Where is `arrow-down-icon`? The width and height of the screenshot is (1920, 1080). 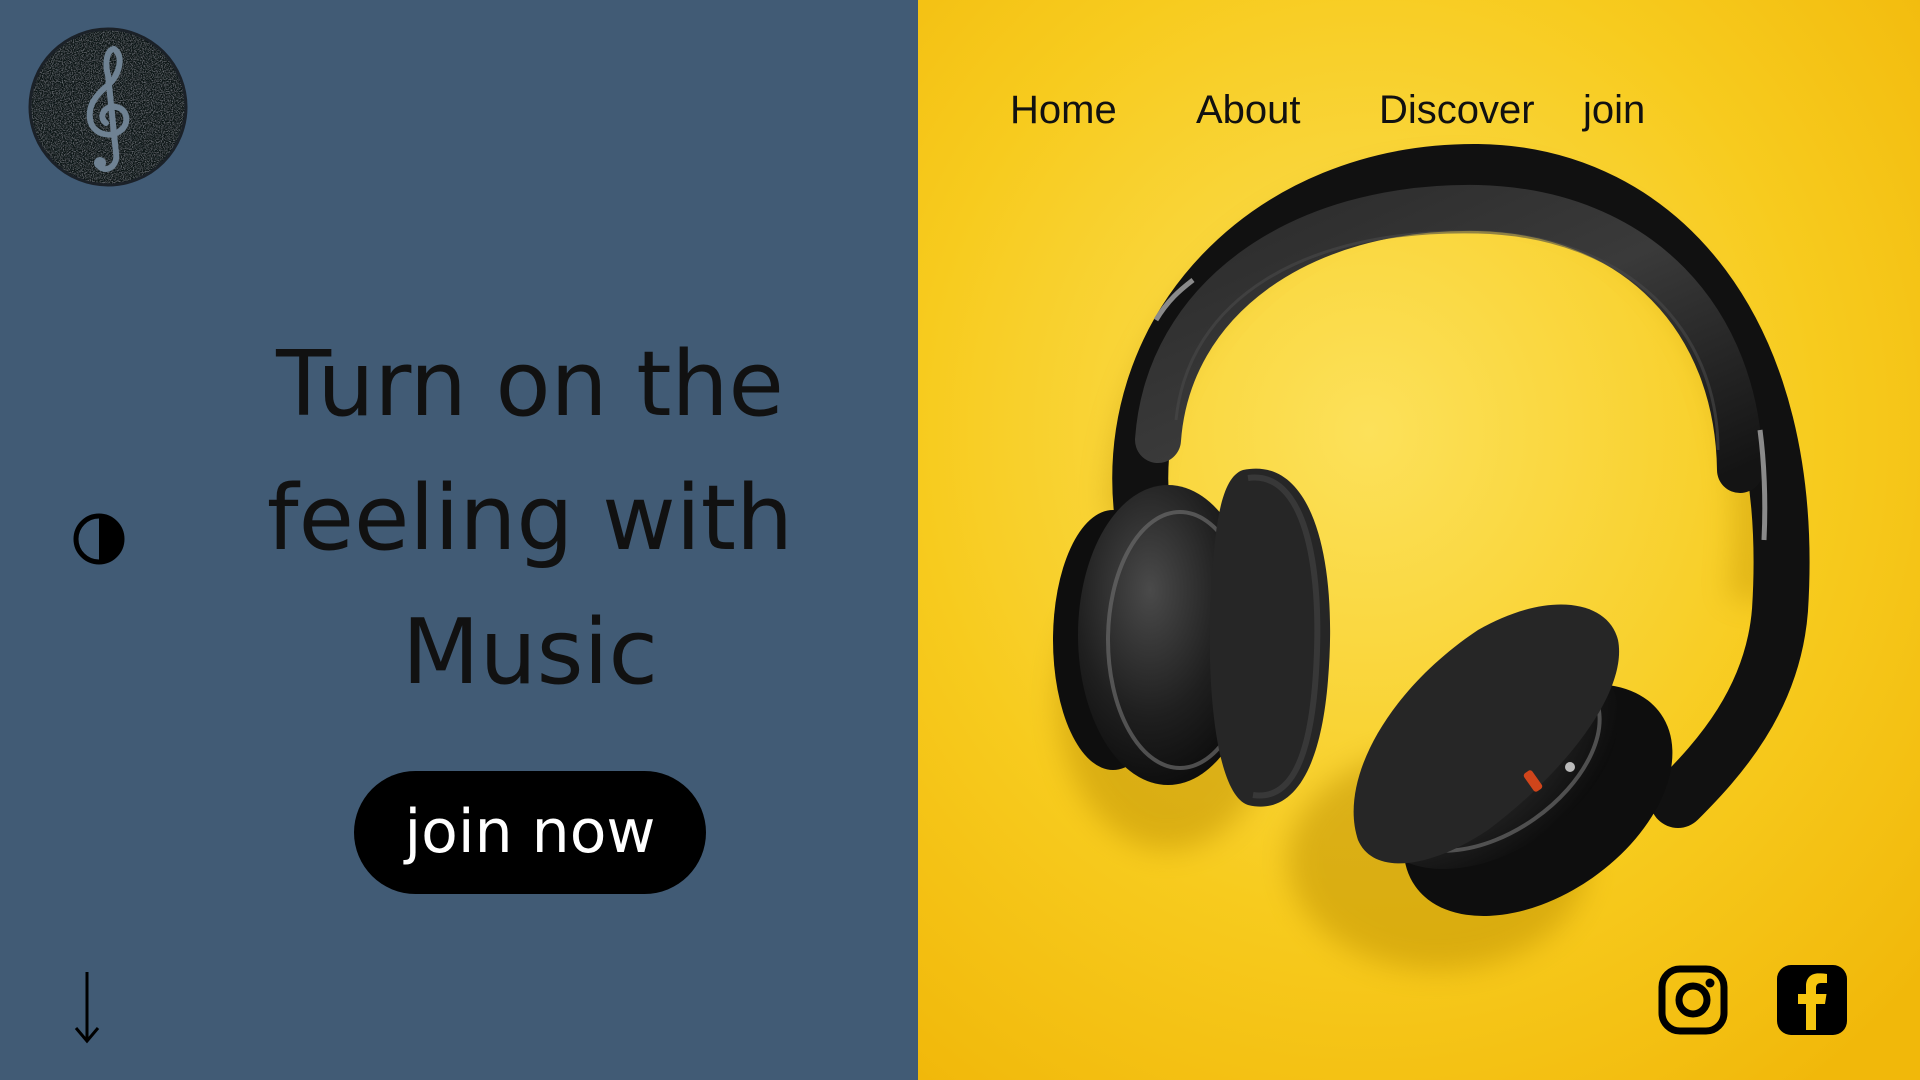 arrow-down-icon is located at coordinates (87, 1008).